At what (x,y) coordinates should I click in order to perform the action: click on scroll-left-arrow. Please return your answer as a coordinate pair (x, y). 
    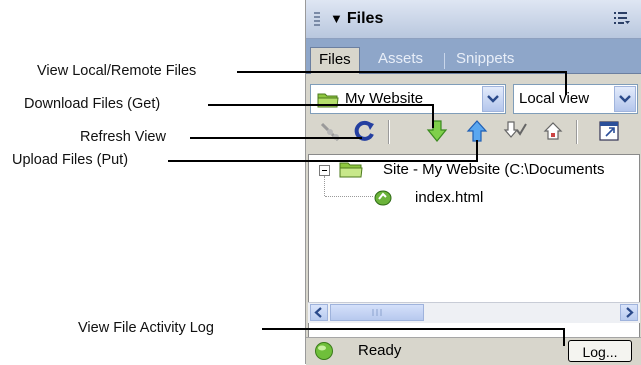
    Looking at the image, I should click on (319, 312).